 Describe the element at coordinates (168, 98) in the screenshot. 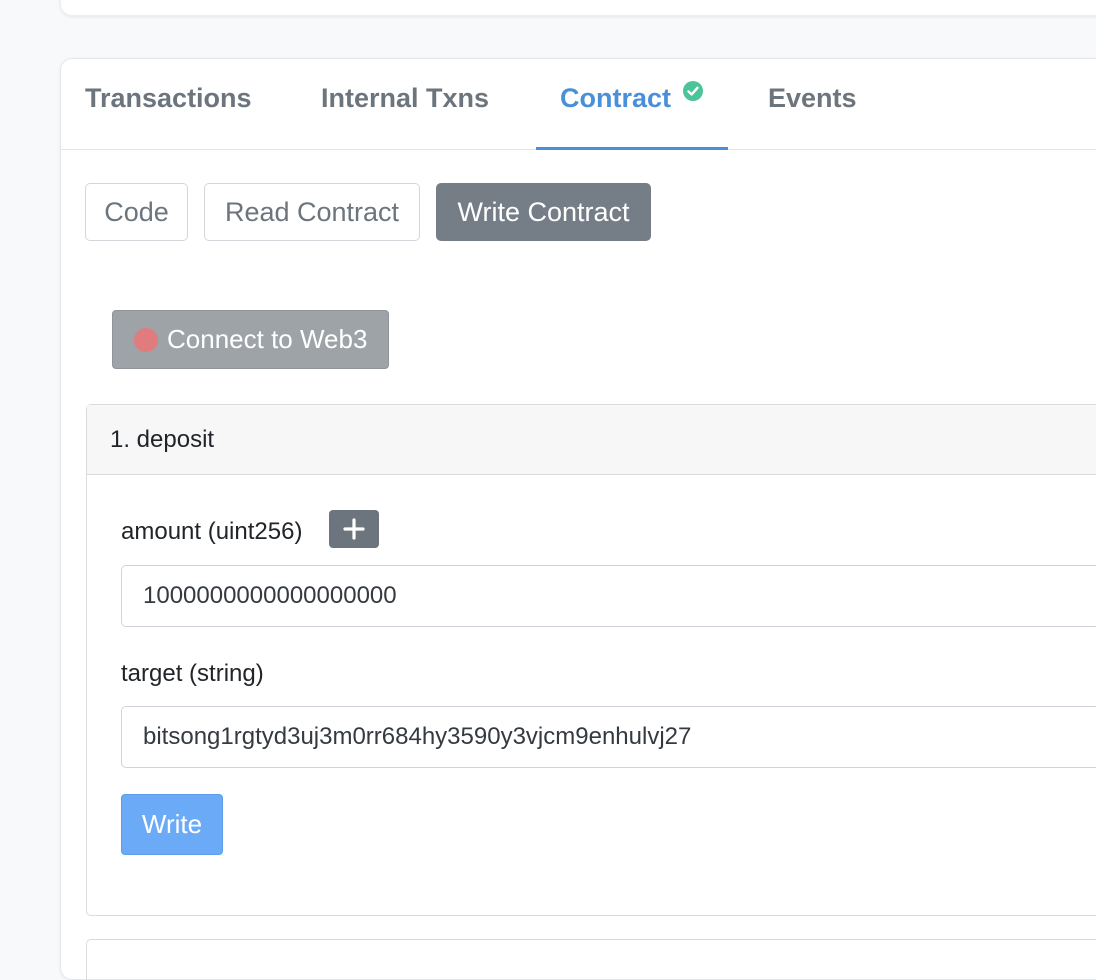

I see `tab-transactions: Transactions` at that location.